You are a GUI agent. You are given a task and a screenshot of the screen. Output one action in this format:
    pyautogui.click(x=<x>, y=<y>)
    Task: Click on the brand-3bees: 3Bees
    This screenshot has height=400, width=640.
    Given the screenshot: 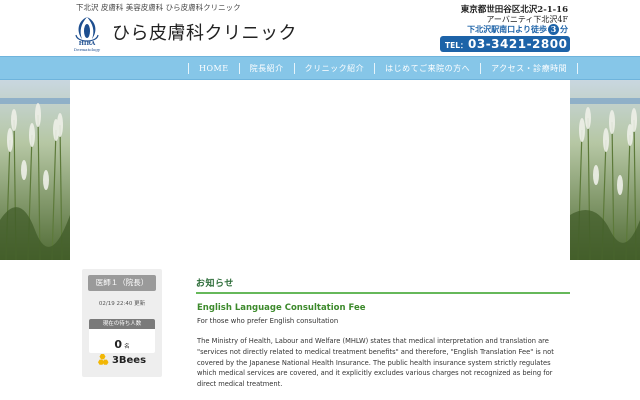 What is the action you would take?
    pyautogui.click(x=122, y=360)
    